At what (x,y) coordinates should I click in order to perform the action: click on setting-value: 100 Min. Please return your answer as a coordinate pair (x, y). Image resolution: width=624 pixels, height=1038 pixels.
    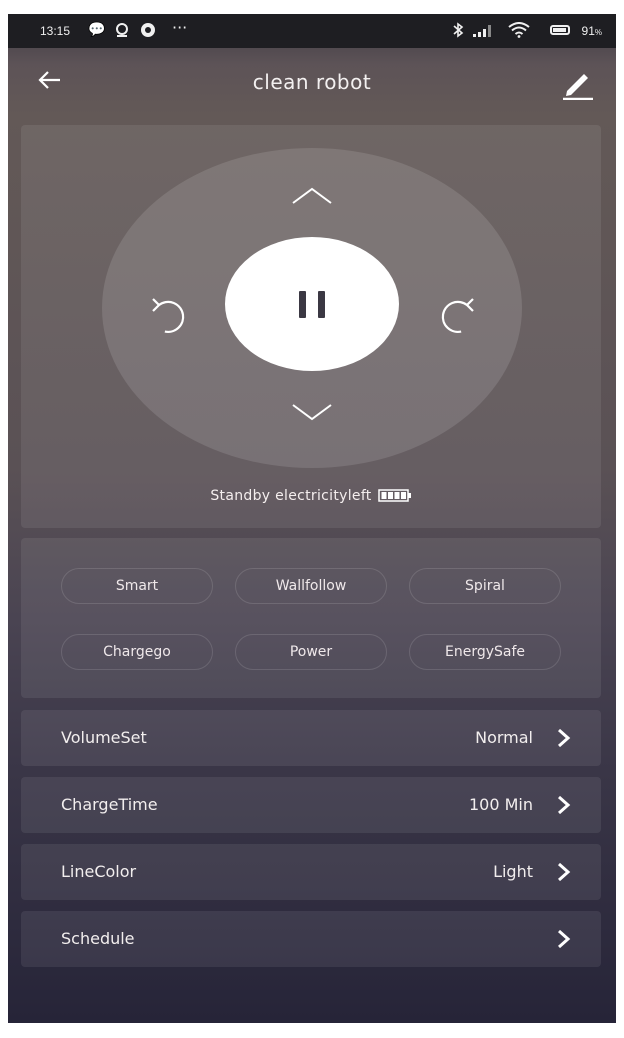
    Looking at the image, I should click on (500, 804).